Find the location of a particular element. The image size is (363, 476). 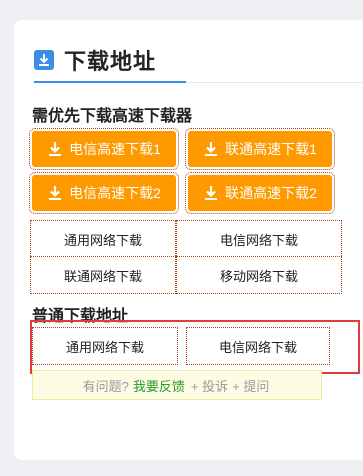

mobile-network-download-button: 移动网络下载 is located at coordinates (259, 275).